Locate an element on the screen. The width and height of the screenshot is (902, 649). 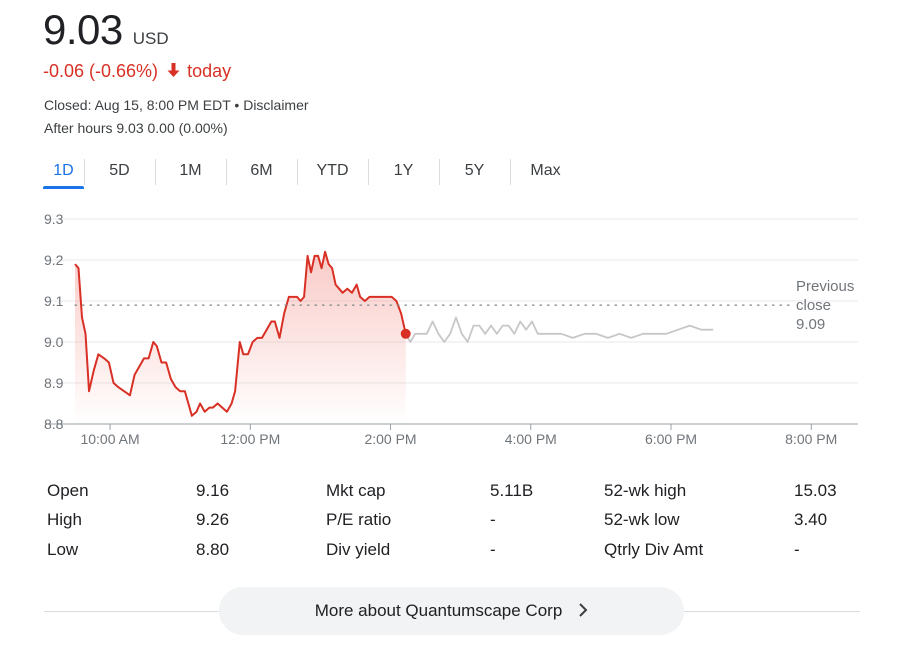
x-tick-label: 12:00 PM is located at coordinates (250, 439).